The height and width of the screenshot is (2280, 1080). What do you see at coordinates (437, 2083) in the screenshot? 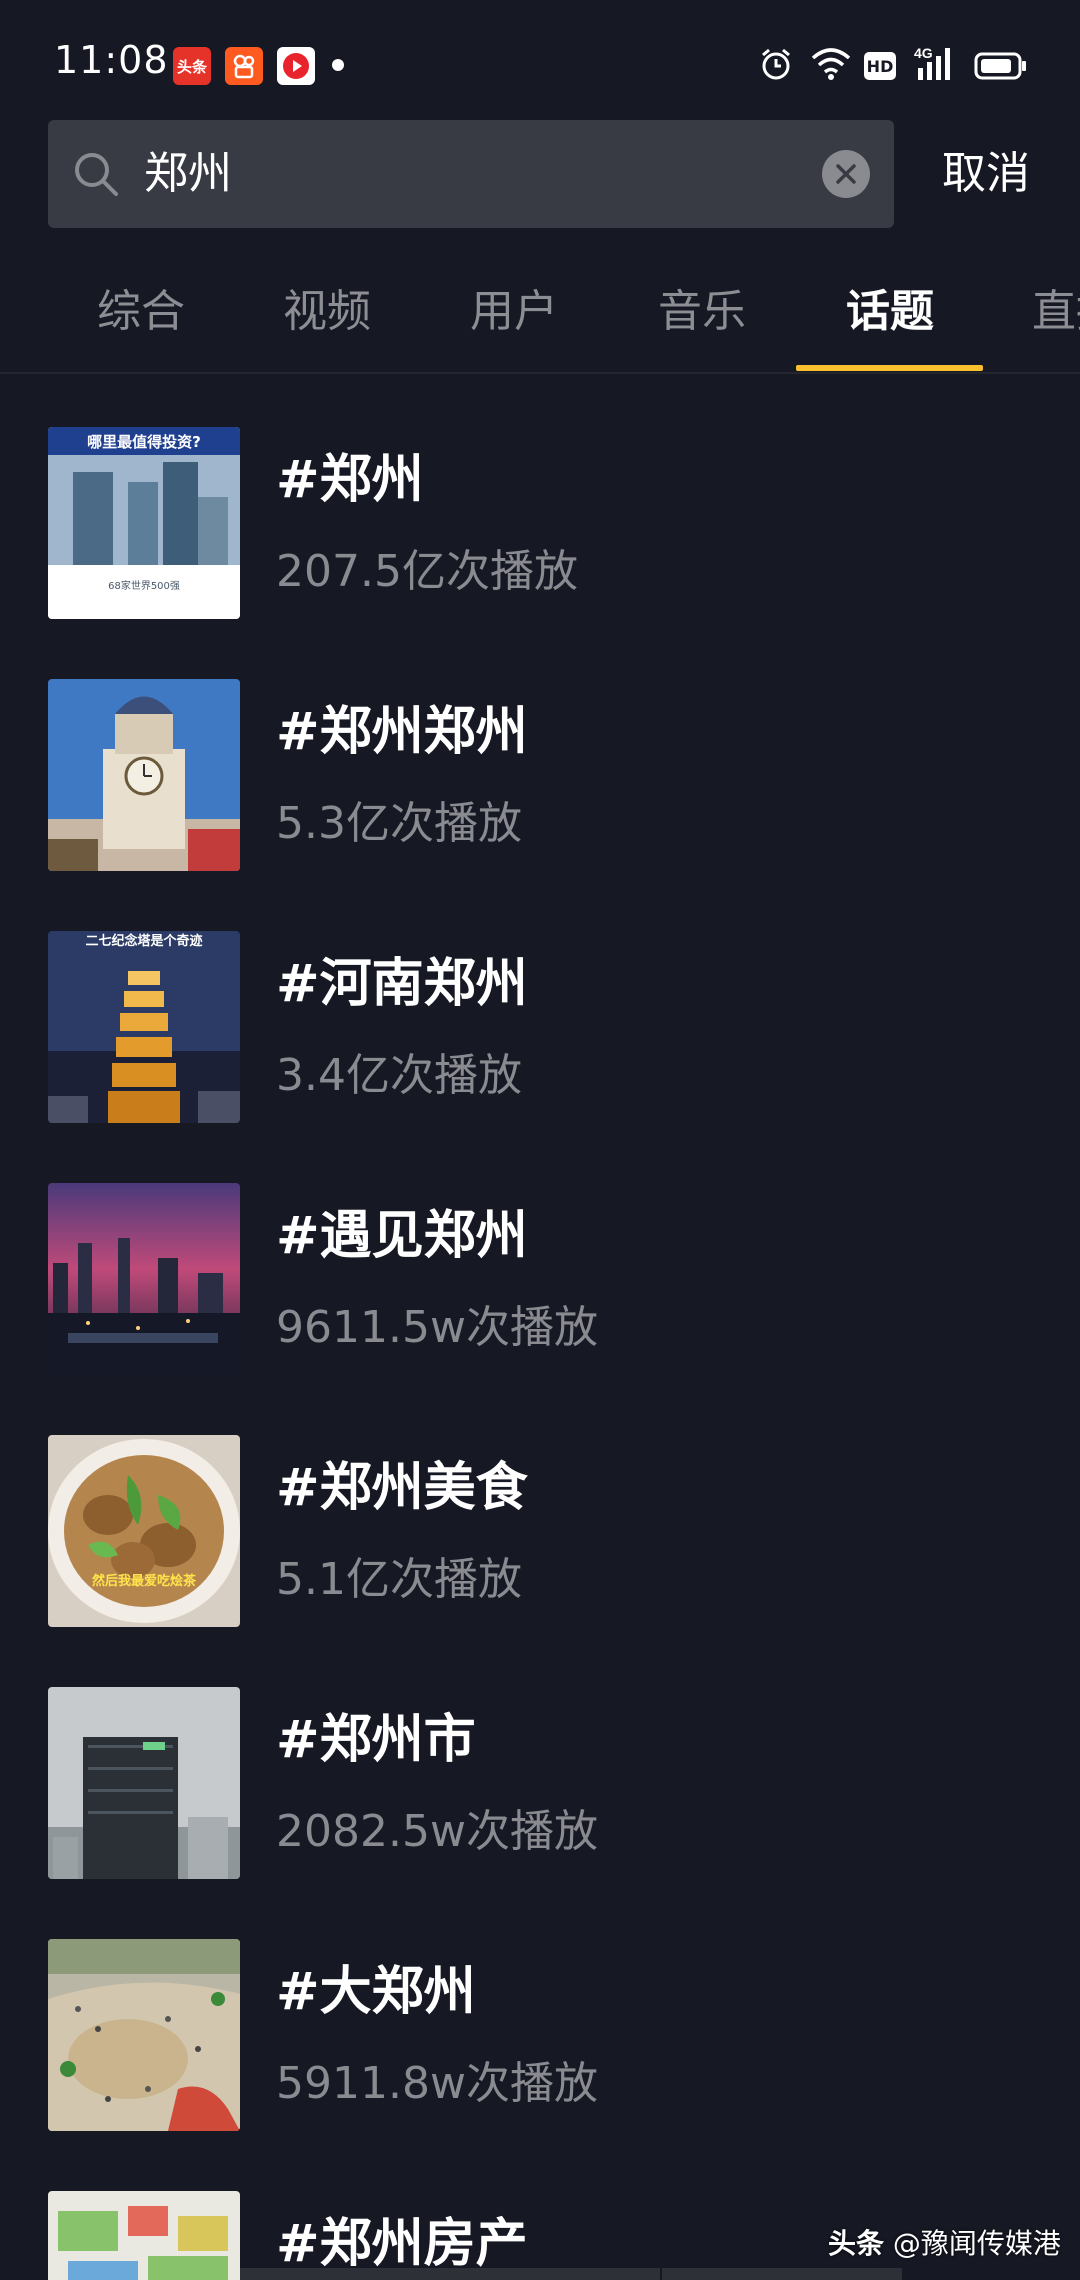
I see `topic-play-count: 5911.8w次播放` at bounding box center [437, 2083].